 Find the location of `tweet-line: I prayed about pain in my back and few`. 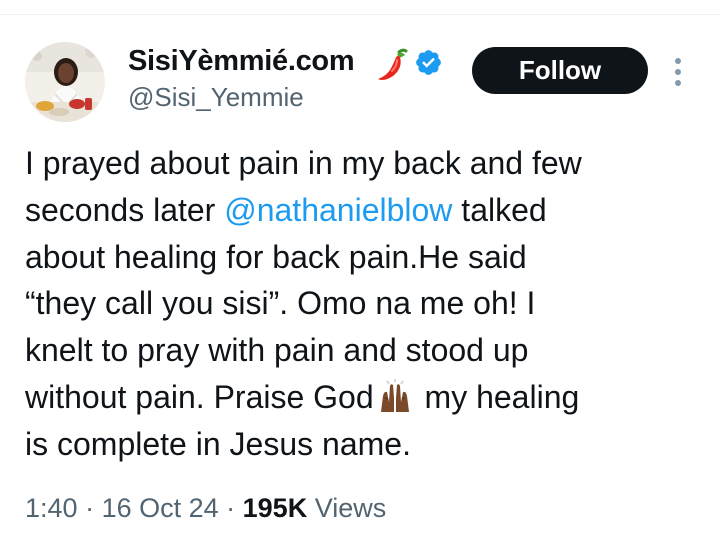

tweet-line: I prayed about pain in my back and few is located at coordinates (365, 163).